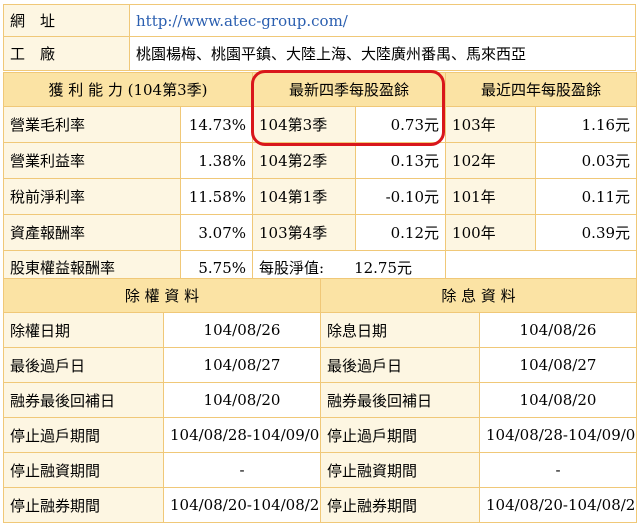 The width and height of the screenshot is (639, 523). I want to click on year-eps-value: 0.11元, so click(586, 196).